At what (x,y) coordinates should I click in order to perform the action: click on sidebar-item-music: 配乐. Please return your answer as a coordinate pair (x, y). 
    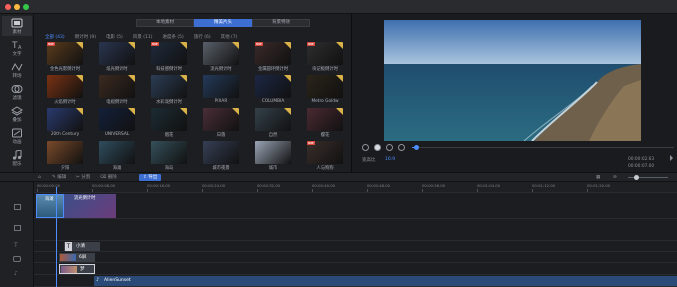
    Looking at the image, I should click on (17, 158).